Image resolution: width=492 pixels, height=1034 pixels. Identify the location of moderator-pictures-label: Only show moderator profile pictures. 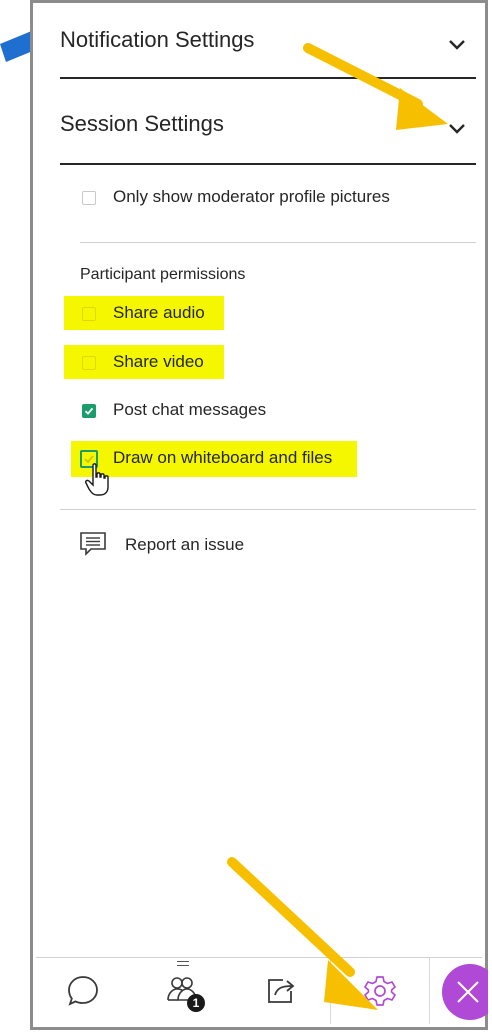
(251, 196).